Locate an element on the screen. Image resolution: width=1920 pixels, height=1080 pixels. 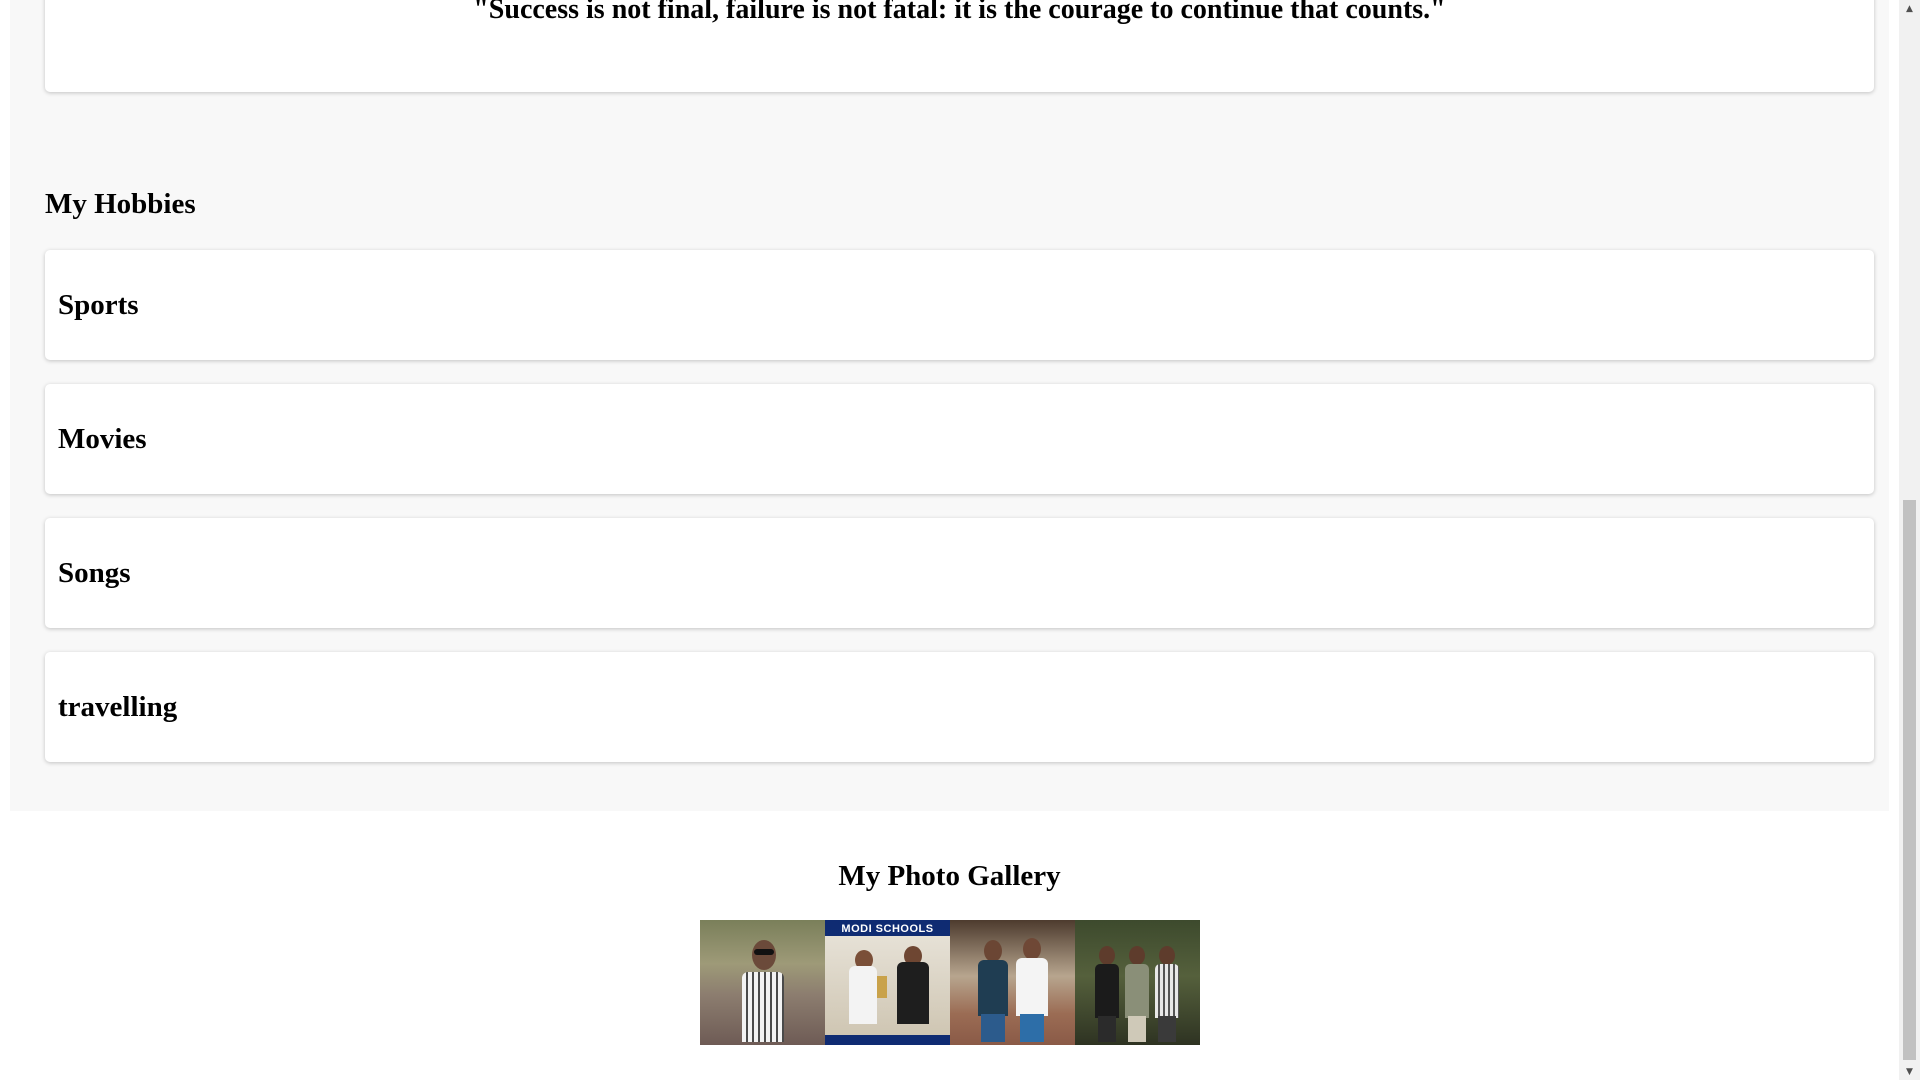
vertical-scrollbar: ▲ ▼ is located at coordinates (1909, 540).